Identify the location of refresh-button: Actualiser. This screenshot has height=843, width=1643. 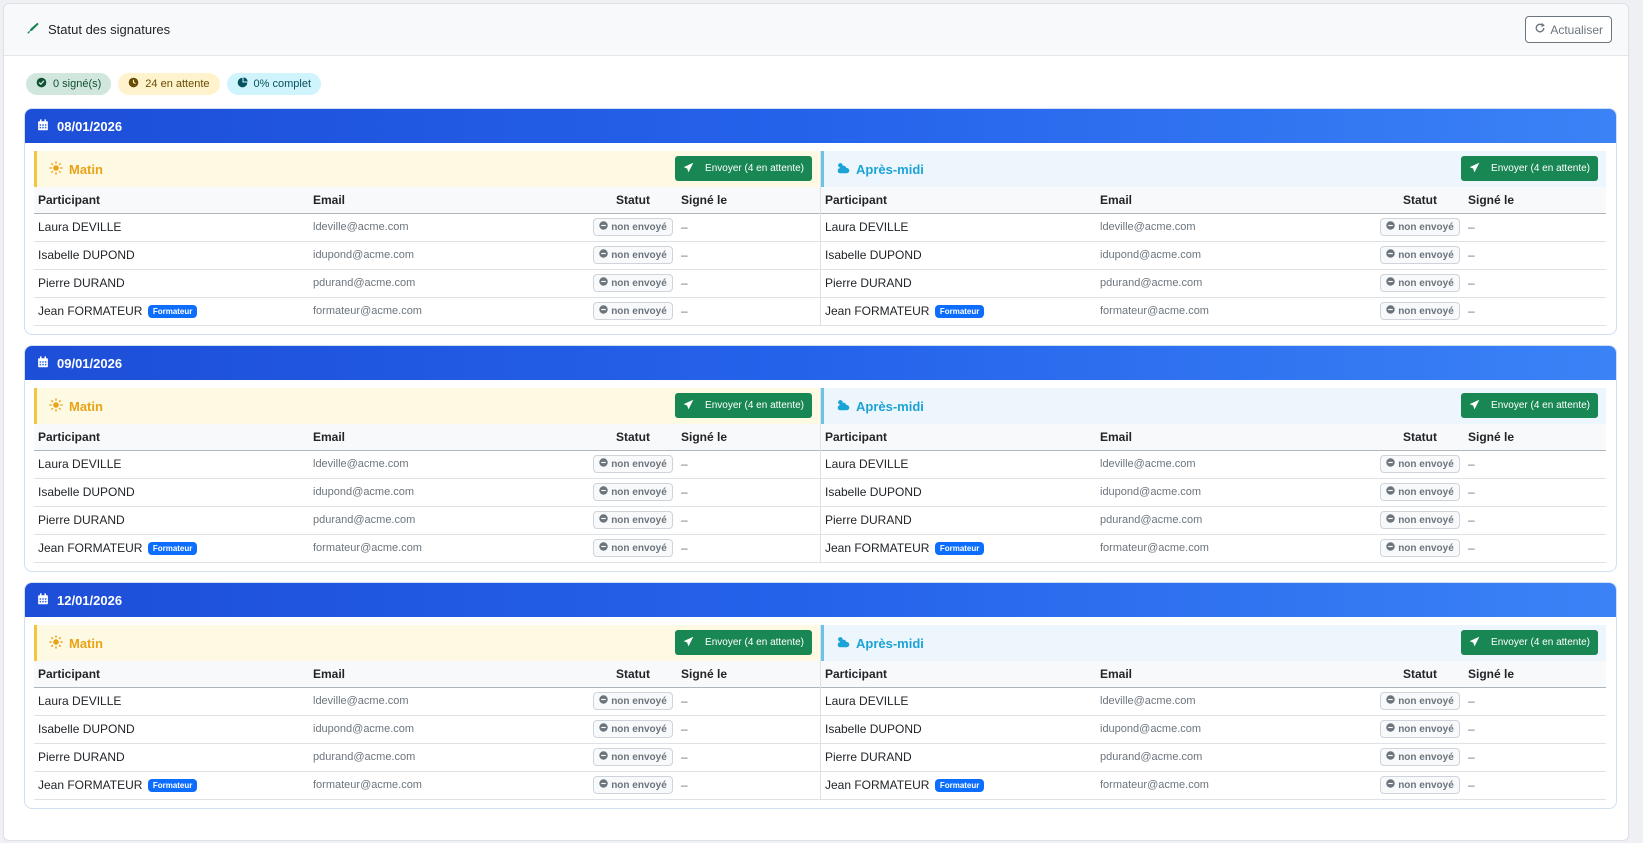
(1568, 29).